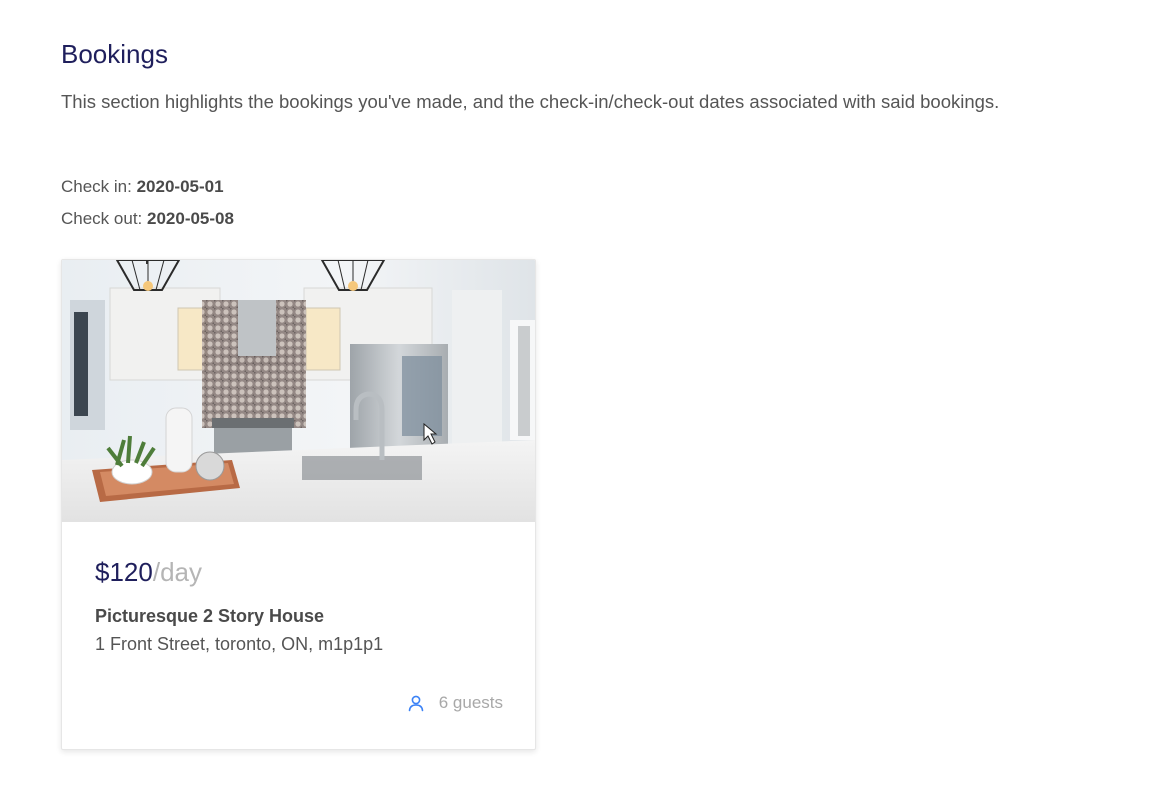 The width and height of the screenshot is (1159, 785). Describe the element at coordinates (298, 391) in the screenshot. I see `listing-cover-image` at that location.